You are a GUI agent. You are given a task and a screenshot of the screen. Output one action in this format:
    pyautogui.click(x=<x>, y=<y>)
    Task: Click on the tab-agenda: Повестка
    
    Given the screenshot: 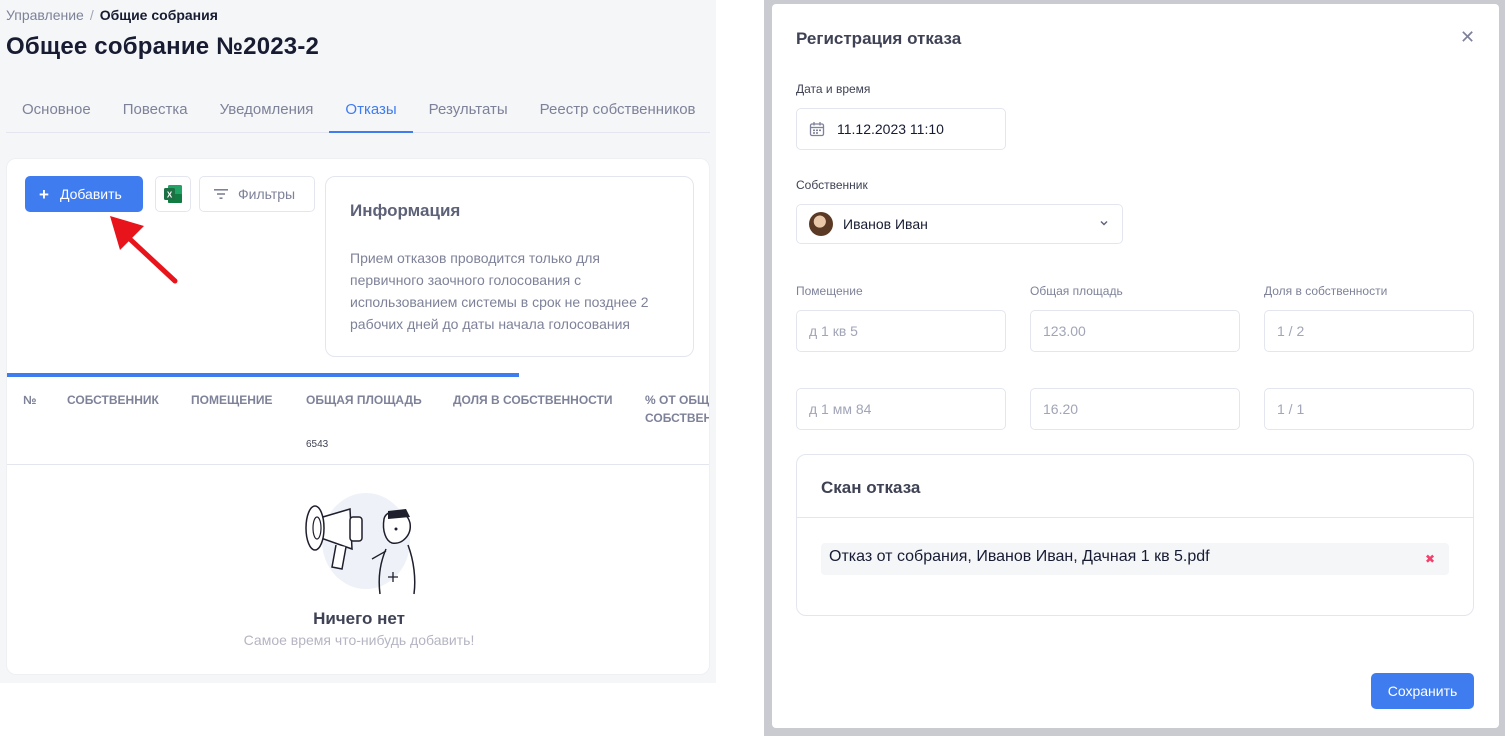 What is the action you would take?
    pyautogui.click(x=155, y=110)
    